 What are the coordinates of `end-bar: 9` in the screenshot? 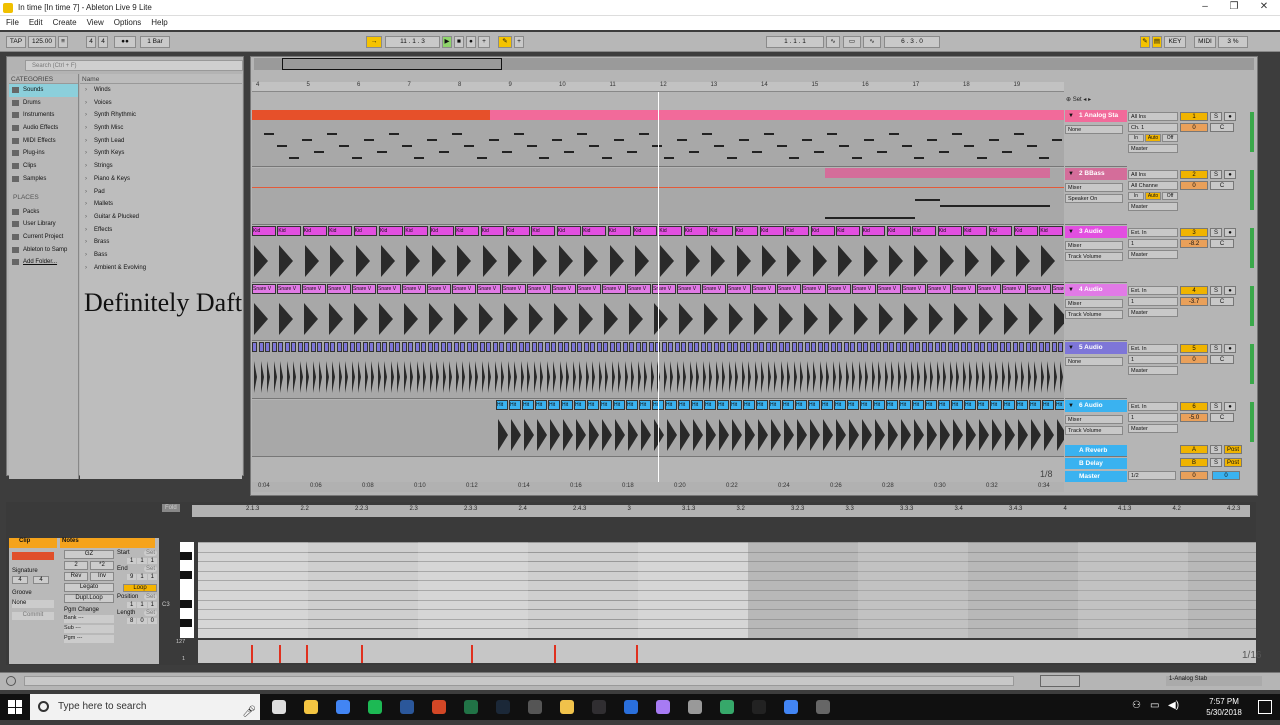 It's located at (131, 577).